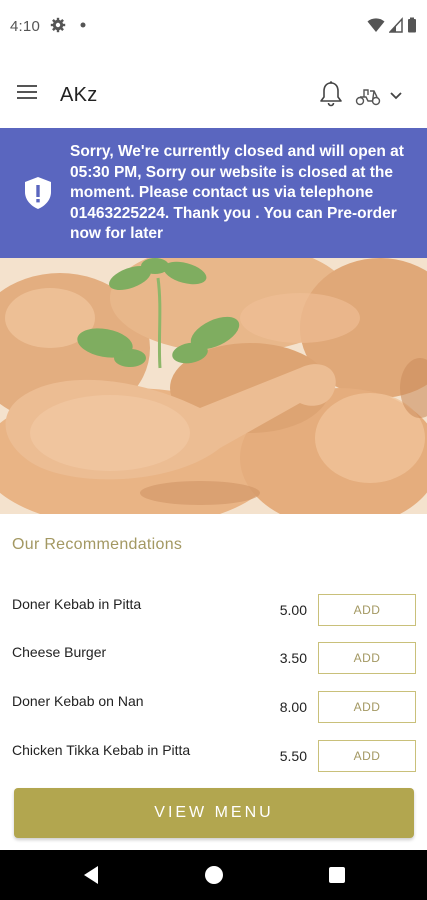  What do you see at coordinates (293, 707) in the screenshot?
I see `item-price: 8.00` at bounding box center [293, 707].